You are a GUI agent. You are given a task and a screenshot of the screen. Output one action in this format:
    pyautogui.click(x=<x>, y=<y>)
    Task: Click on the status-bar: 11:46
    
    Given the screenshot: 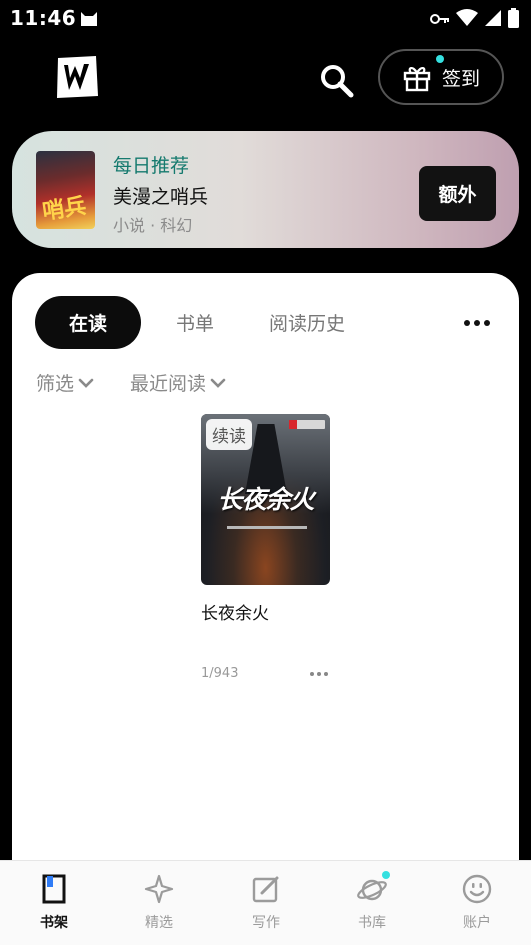 What is the action you would take?
    pyautogui.click(x=265, y=18)
    